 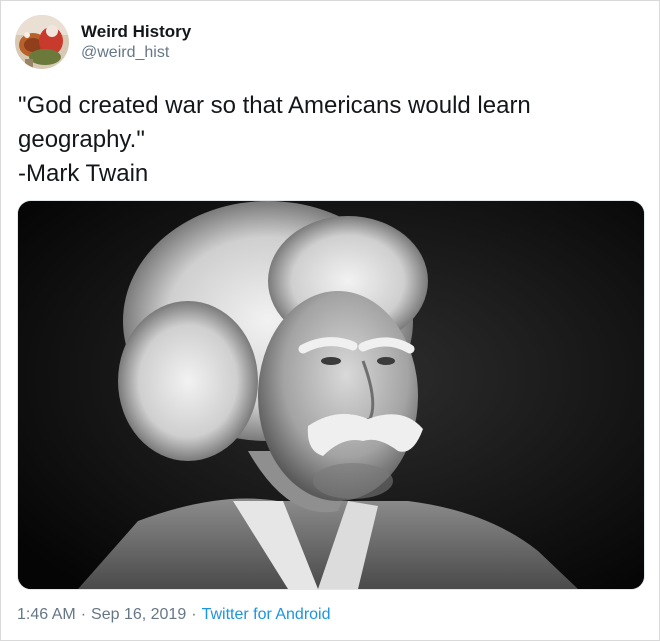 What do you see at coordinates (138, 614) in the screenshot?
I see `tweet-date: Sep 16, 2019` at bounding box center [138, 614].